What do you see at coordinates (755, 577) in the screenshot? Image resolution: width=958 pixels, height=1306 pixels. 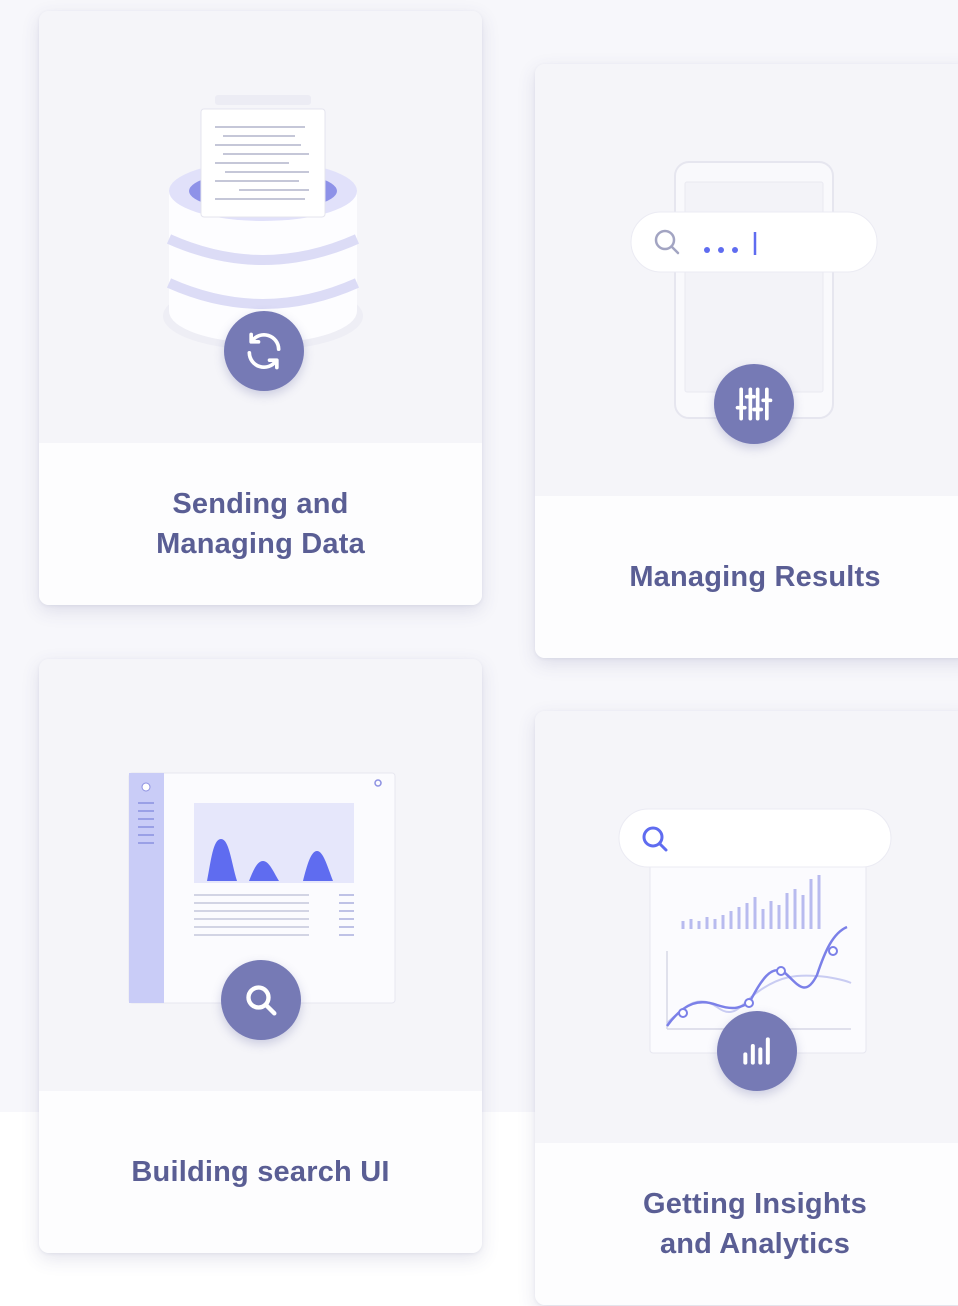 I see `card-title: Managing Results` at bounding box center [755, 577].